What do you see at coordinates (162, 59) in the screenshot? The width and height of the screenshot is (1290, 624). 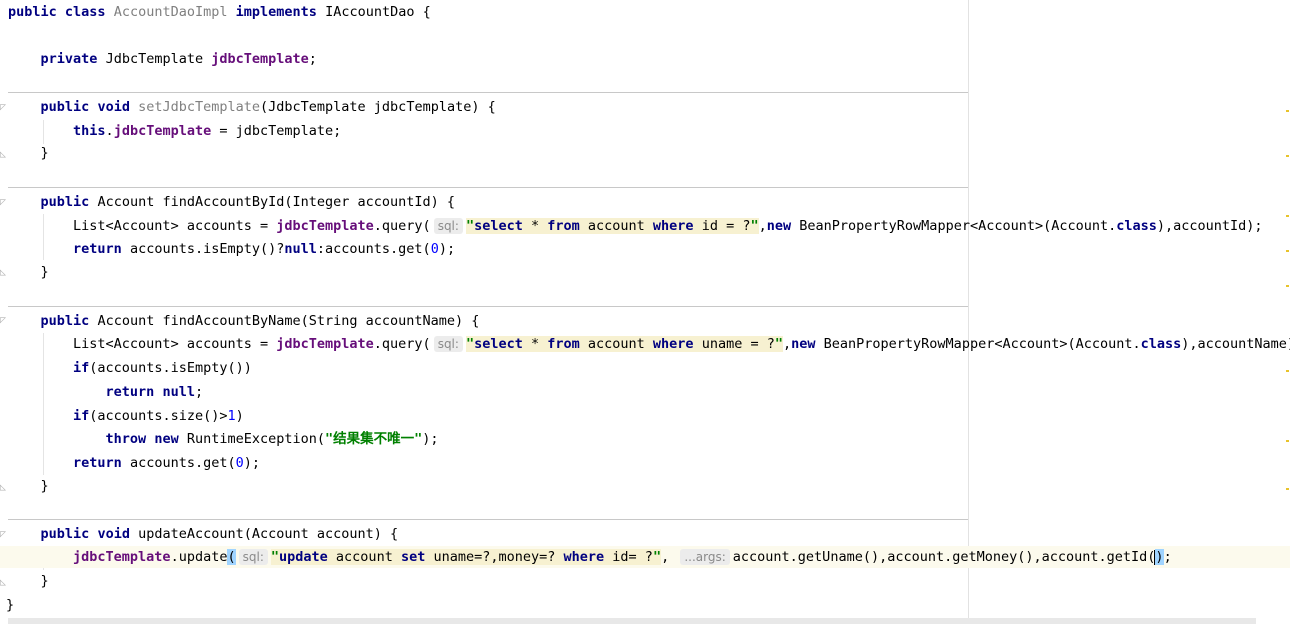 I see `code-line-field: private JdbcTemplate jdbcTemplate;` at bounding box center [162, 59].